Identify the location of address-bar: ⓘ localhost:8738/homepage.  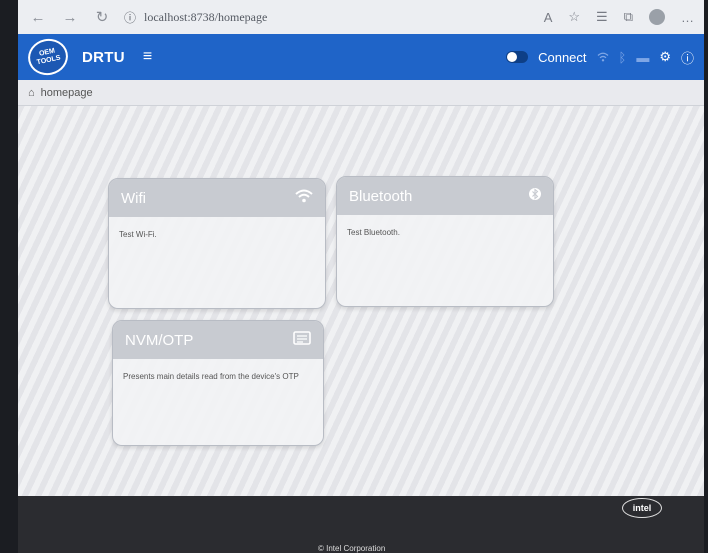
(195, 17).